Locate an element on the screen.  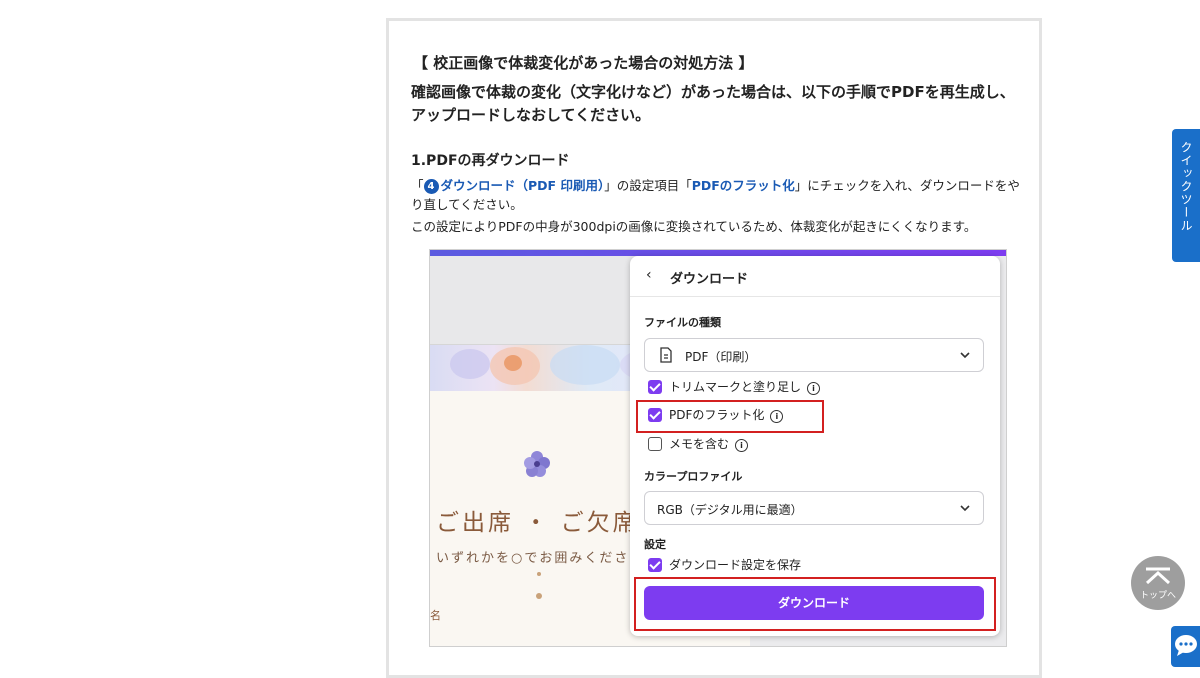
option-label: ダウンロード設定を保存 is located at coordinates (735, 565).